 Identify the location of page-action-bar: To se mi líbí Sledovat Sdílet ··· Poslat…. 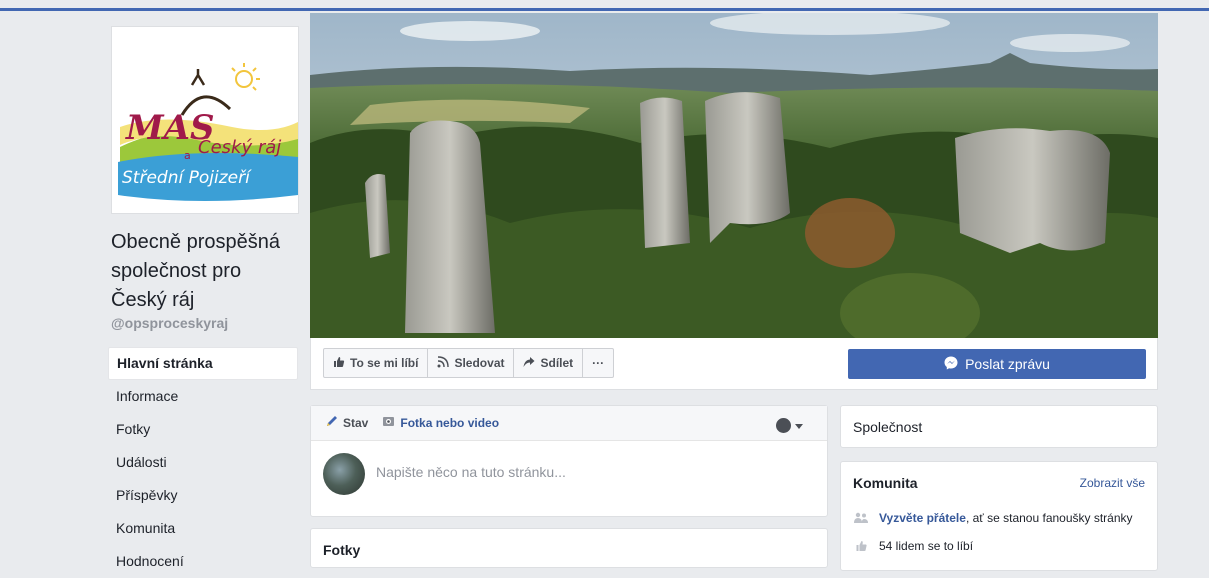
(734, 364).